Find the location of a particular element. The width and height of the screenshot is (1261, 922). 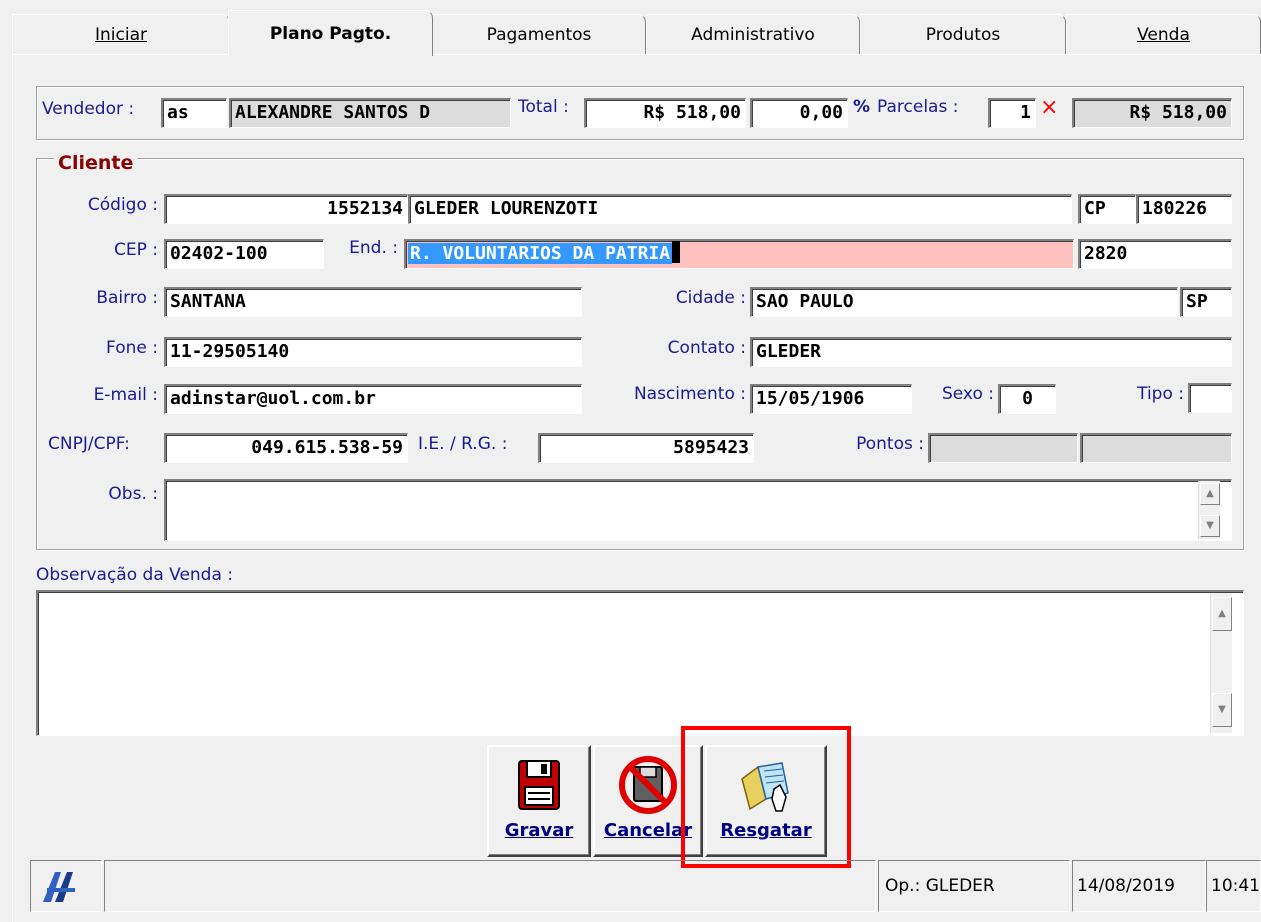

app-logo-icon is located at coordinates (59, 887).